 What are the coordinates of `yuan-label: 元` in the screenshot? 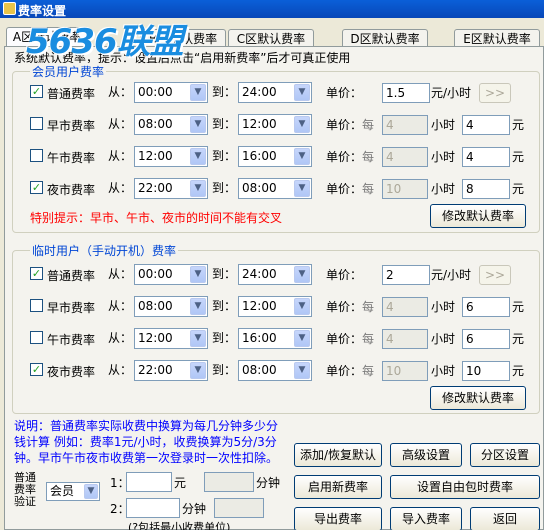 It's located at (518, 157).